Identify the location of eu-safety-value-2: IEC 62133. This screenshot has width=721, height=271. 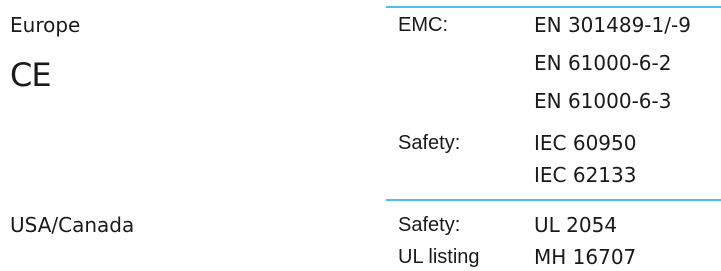
(585, 175).